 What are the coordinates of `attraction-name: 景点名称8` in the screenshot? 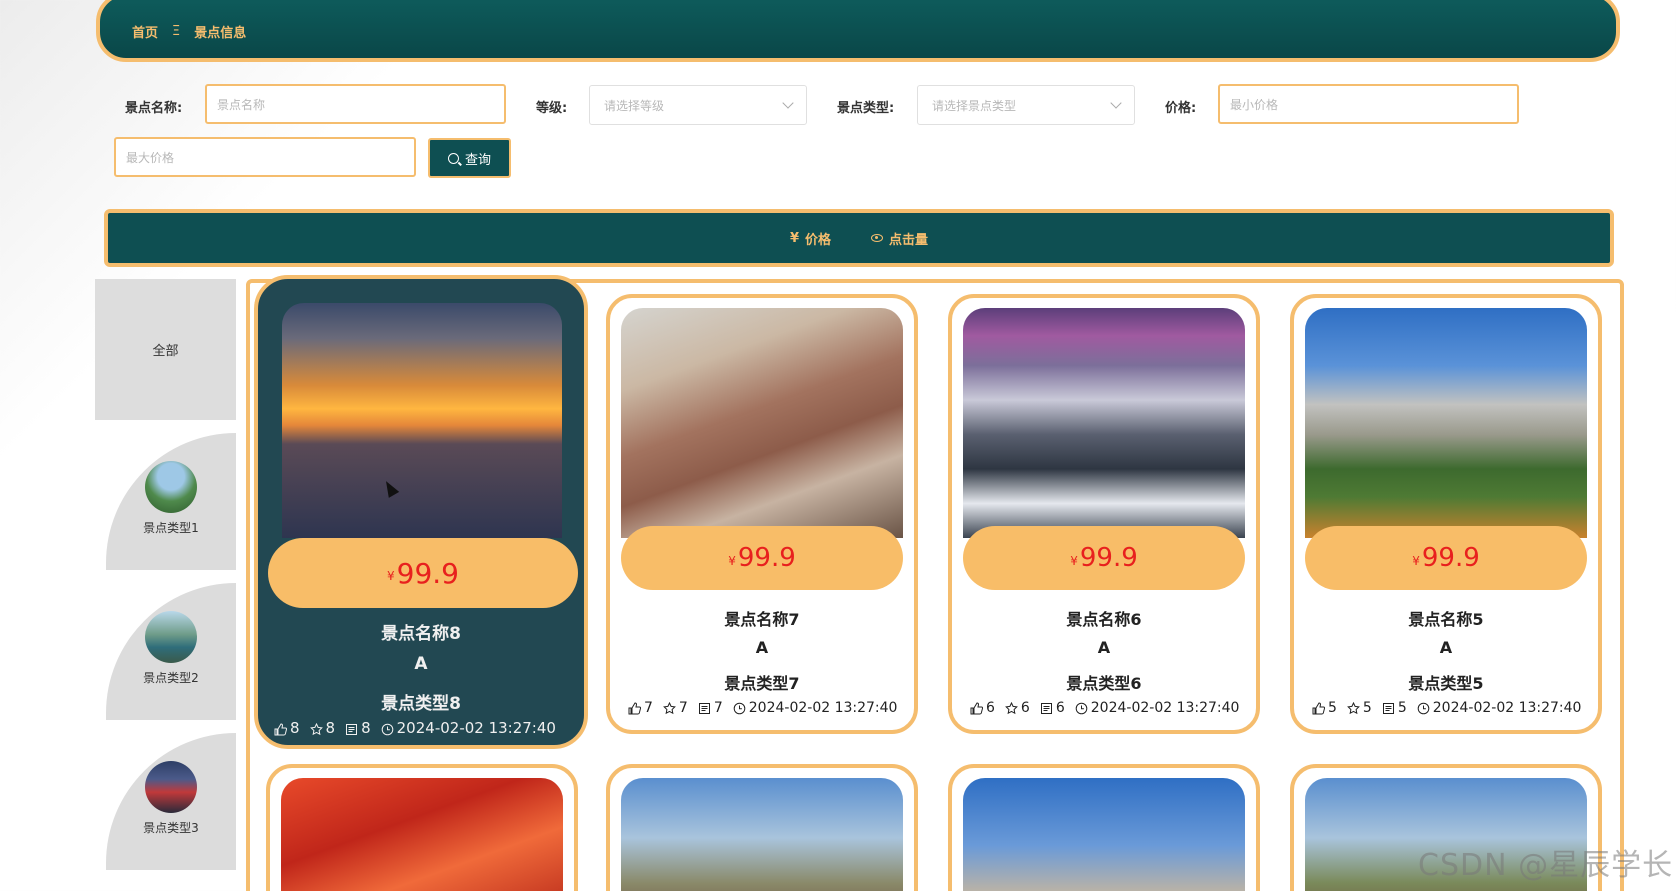 It's located at (421, 634).